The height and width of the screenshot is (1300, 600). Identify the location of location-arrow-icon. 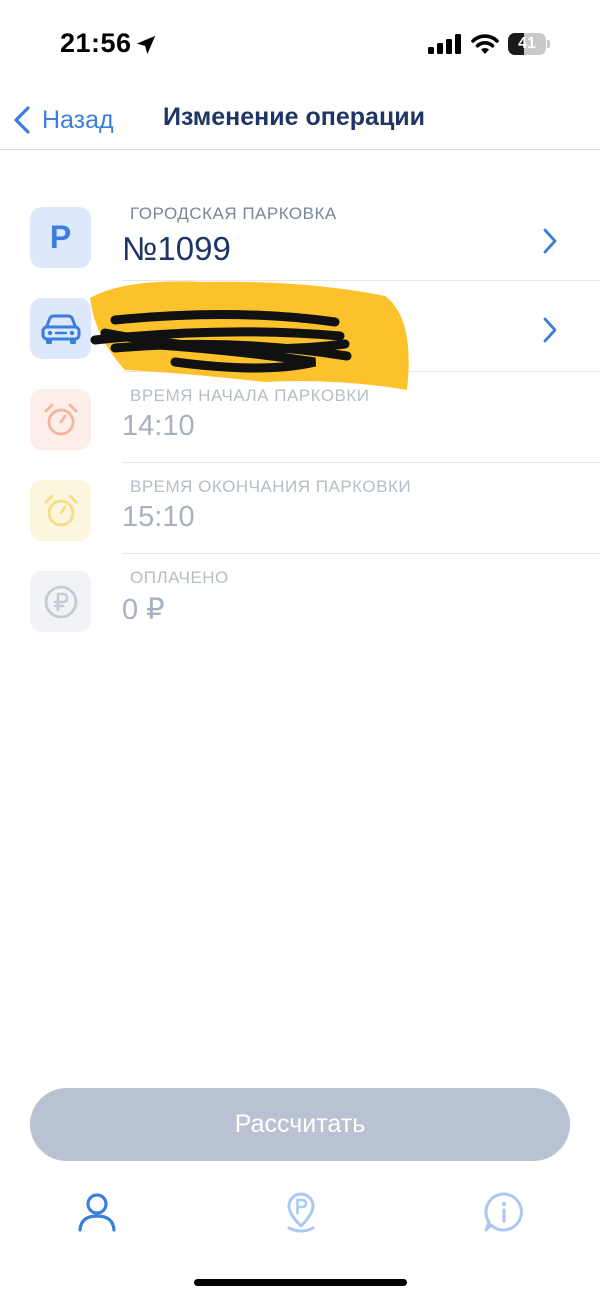
(146, 45).